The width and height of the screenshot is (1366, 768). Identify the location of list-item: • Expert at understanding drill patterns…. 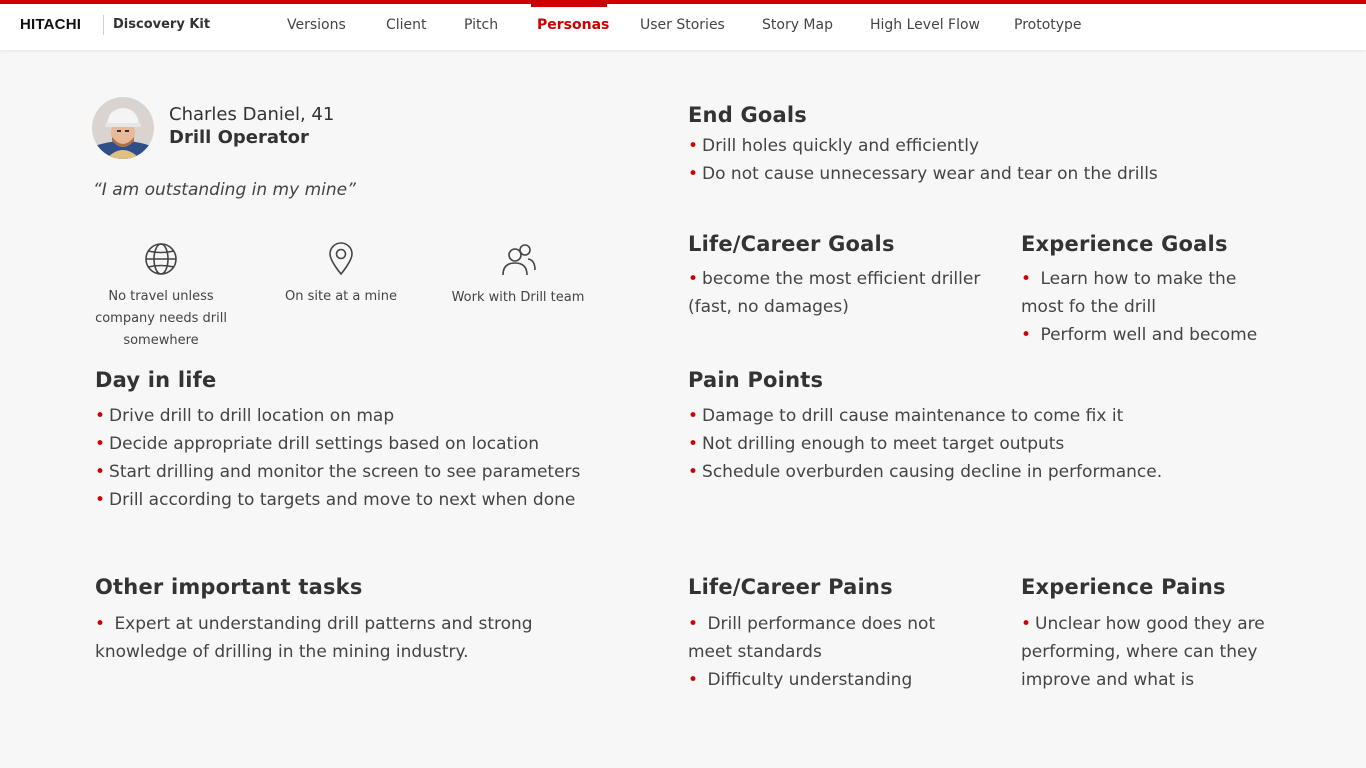
(314, 638).